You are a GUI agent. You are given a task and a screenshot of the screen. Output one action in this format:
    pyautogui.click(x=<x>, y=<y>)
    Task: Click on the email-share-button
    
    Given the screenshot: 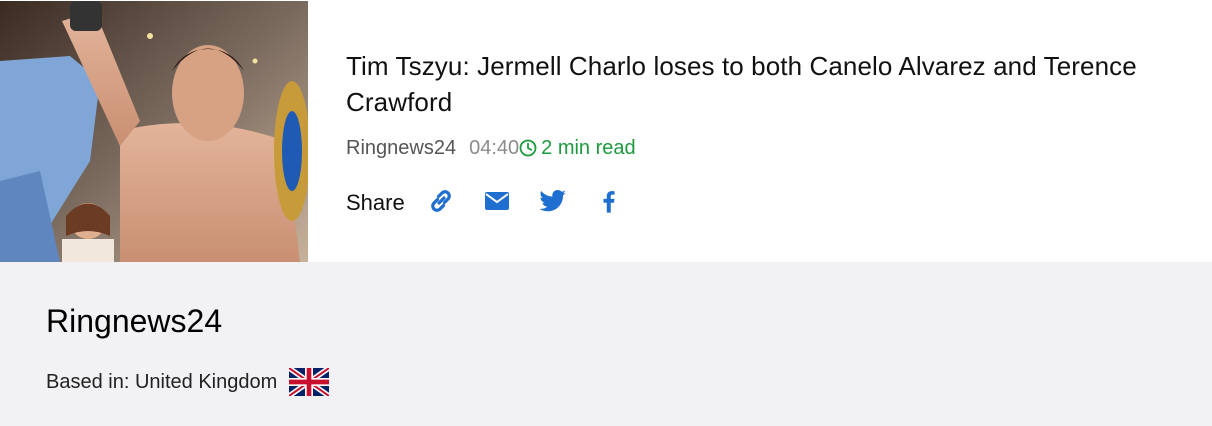 What is the action you would take?
    pyautogui.click(x=497, y=201)
    